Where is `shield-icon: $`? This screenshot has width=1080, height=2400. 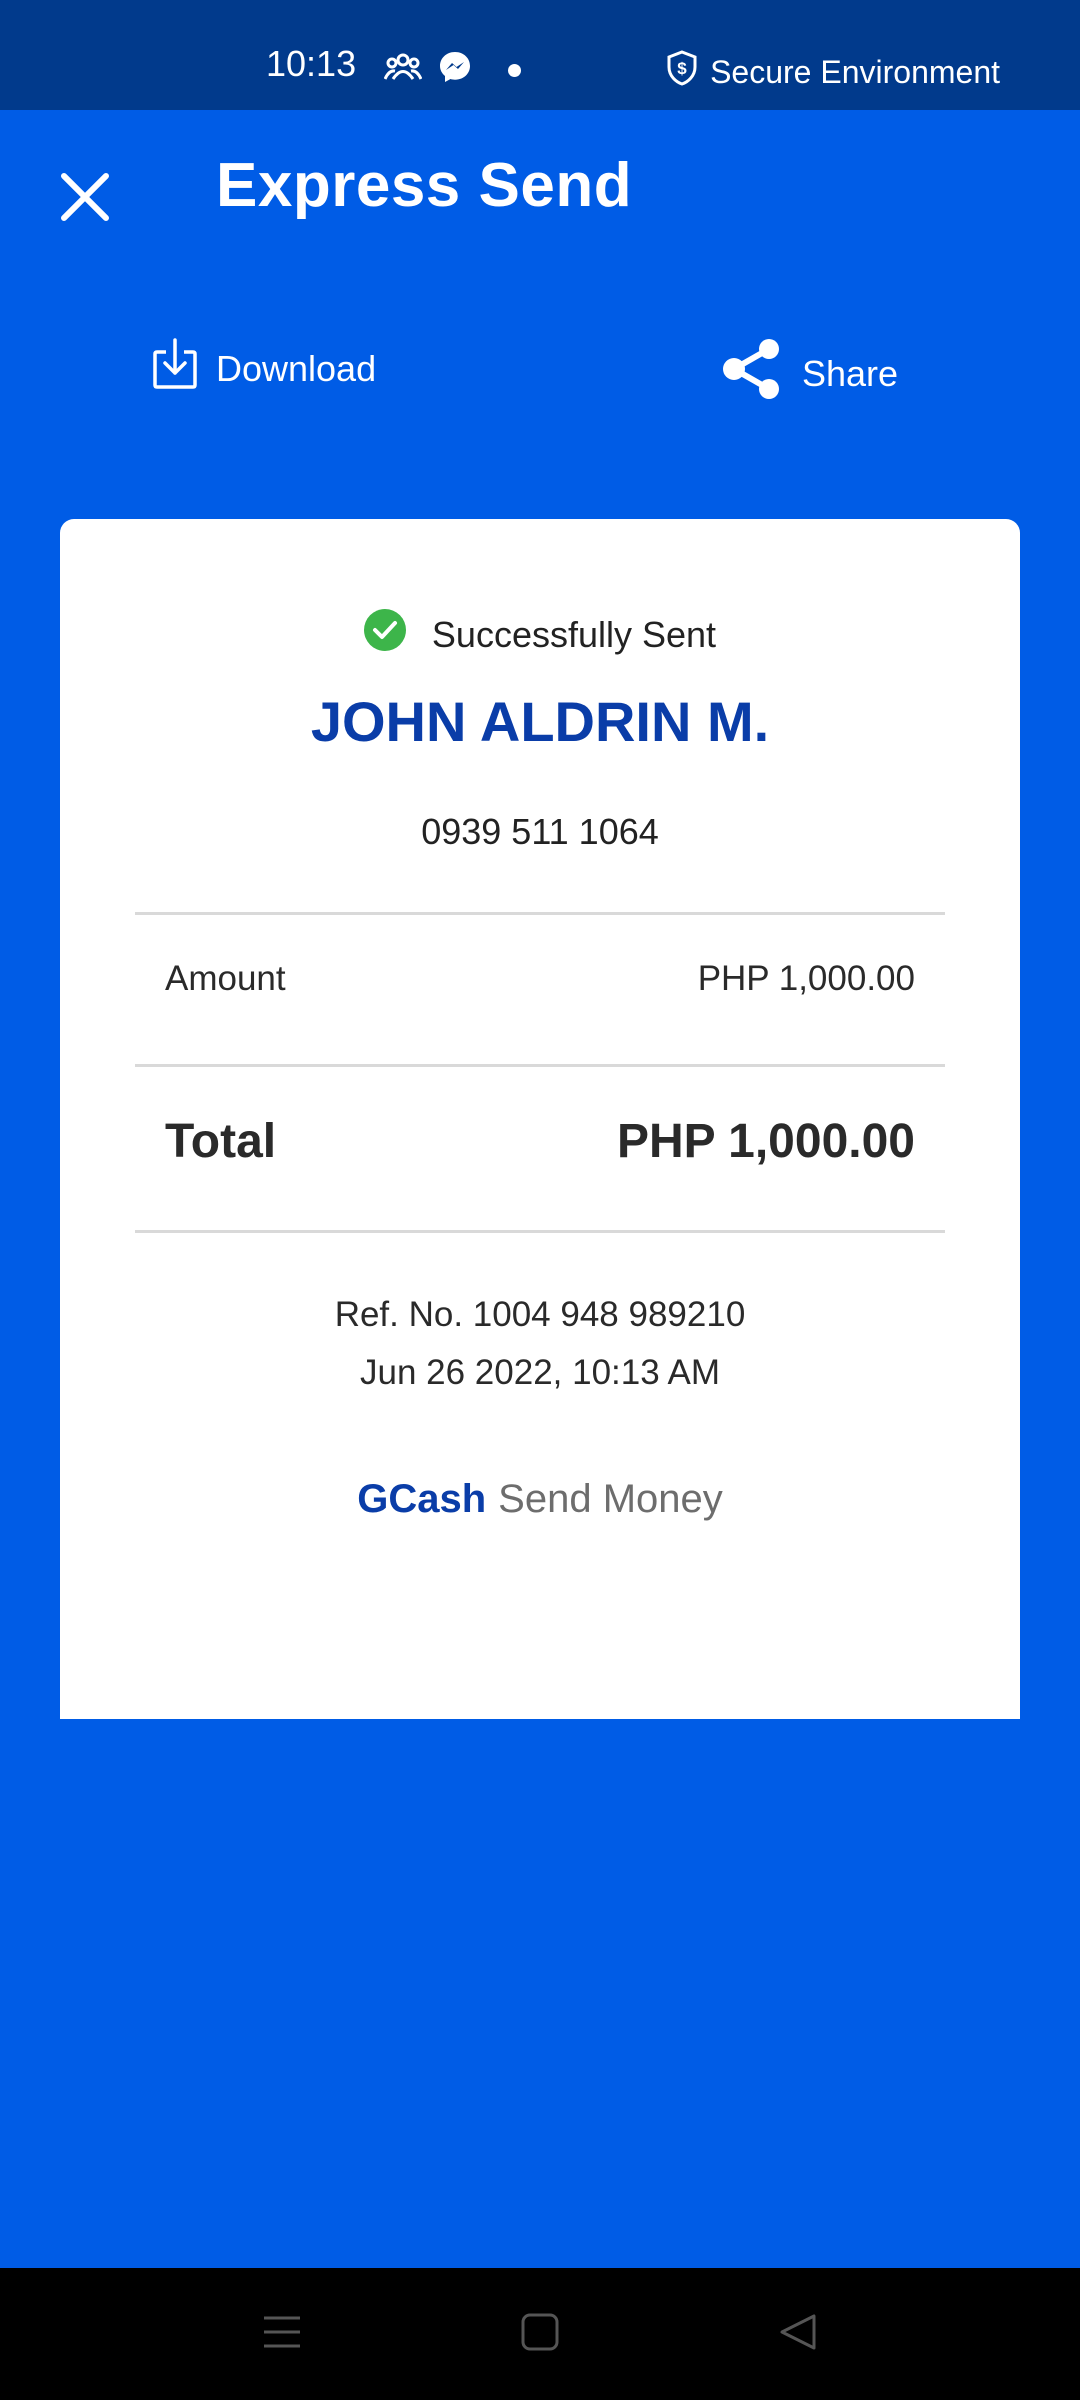 shield-icon: $ is located at coordinates (682, 72).